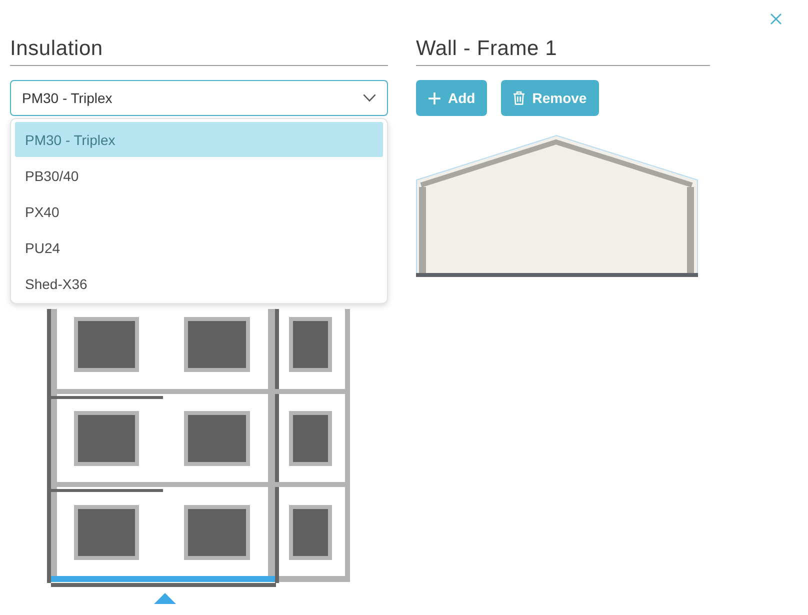 This screenshot has height=615, width=808. I want to click on dropdown-option: PU24, so click(199, 247).